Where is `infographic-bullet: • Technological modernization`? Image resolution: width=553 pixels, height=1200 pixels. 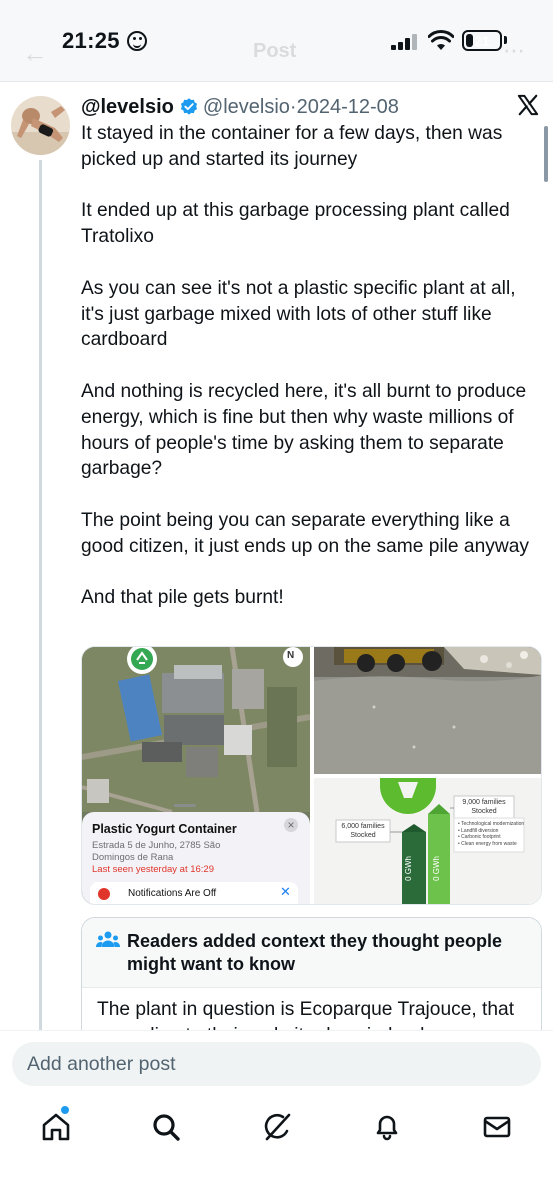 infographic-bullet: • Technological modernization is located at coordinates (491, 824).